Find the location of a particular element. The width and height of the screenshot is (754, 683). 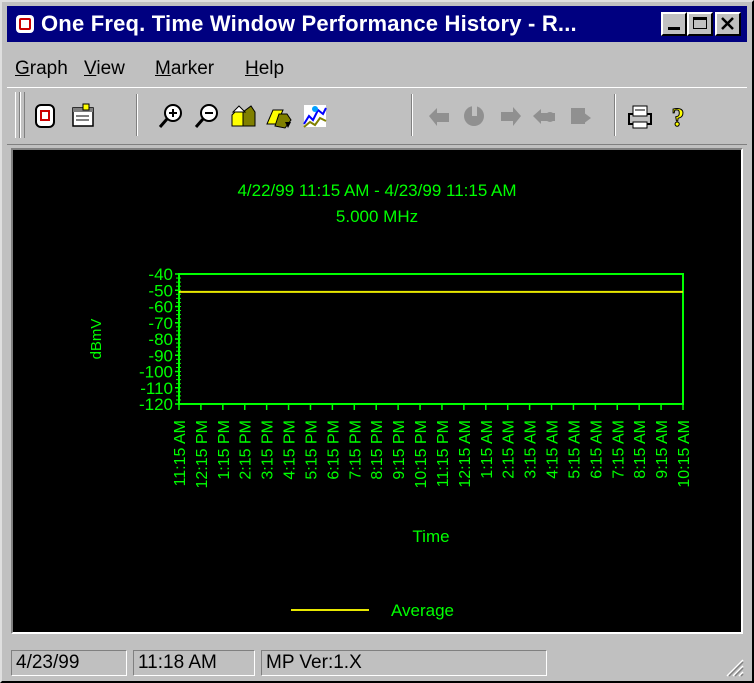

toolbar-grip is located at coordinates (22, 115).